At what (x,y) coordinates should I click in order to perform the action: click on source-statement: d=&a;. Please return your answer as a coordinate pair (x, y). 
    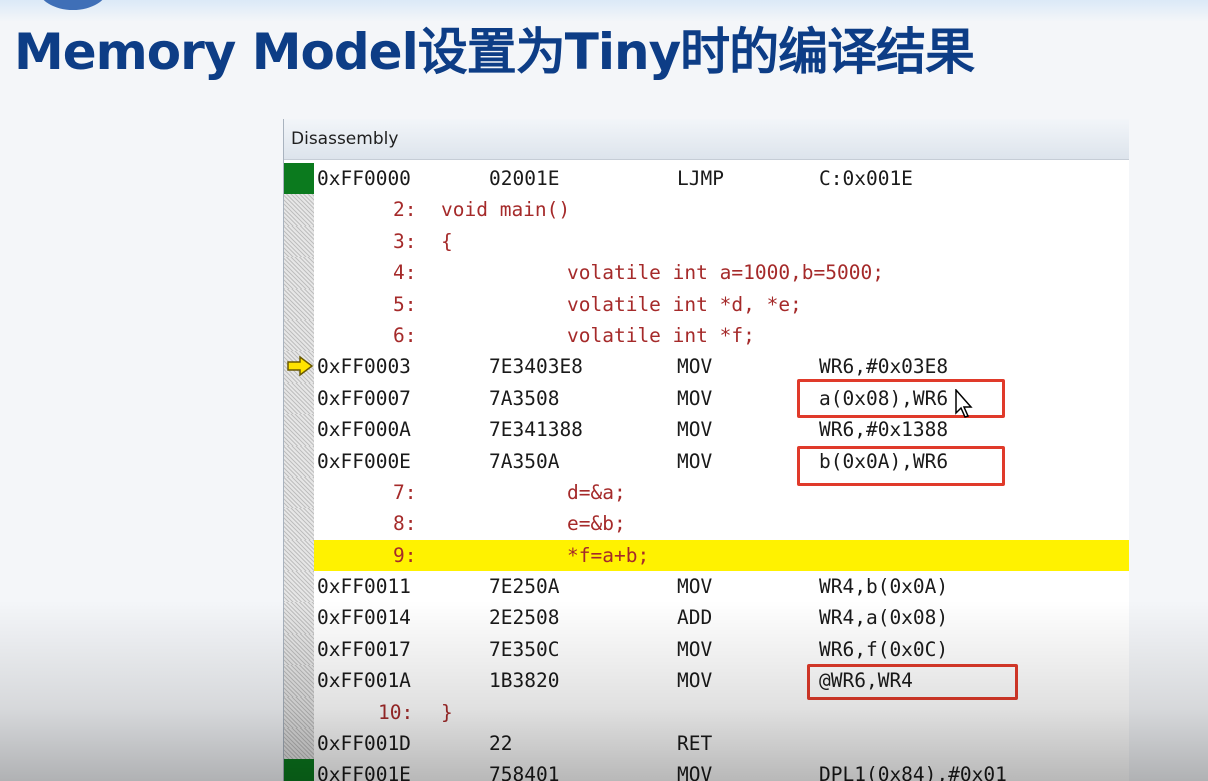
    Looking at the image, I should click on (596, 492).